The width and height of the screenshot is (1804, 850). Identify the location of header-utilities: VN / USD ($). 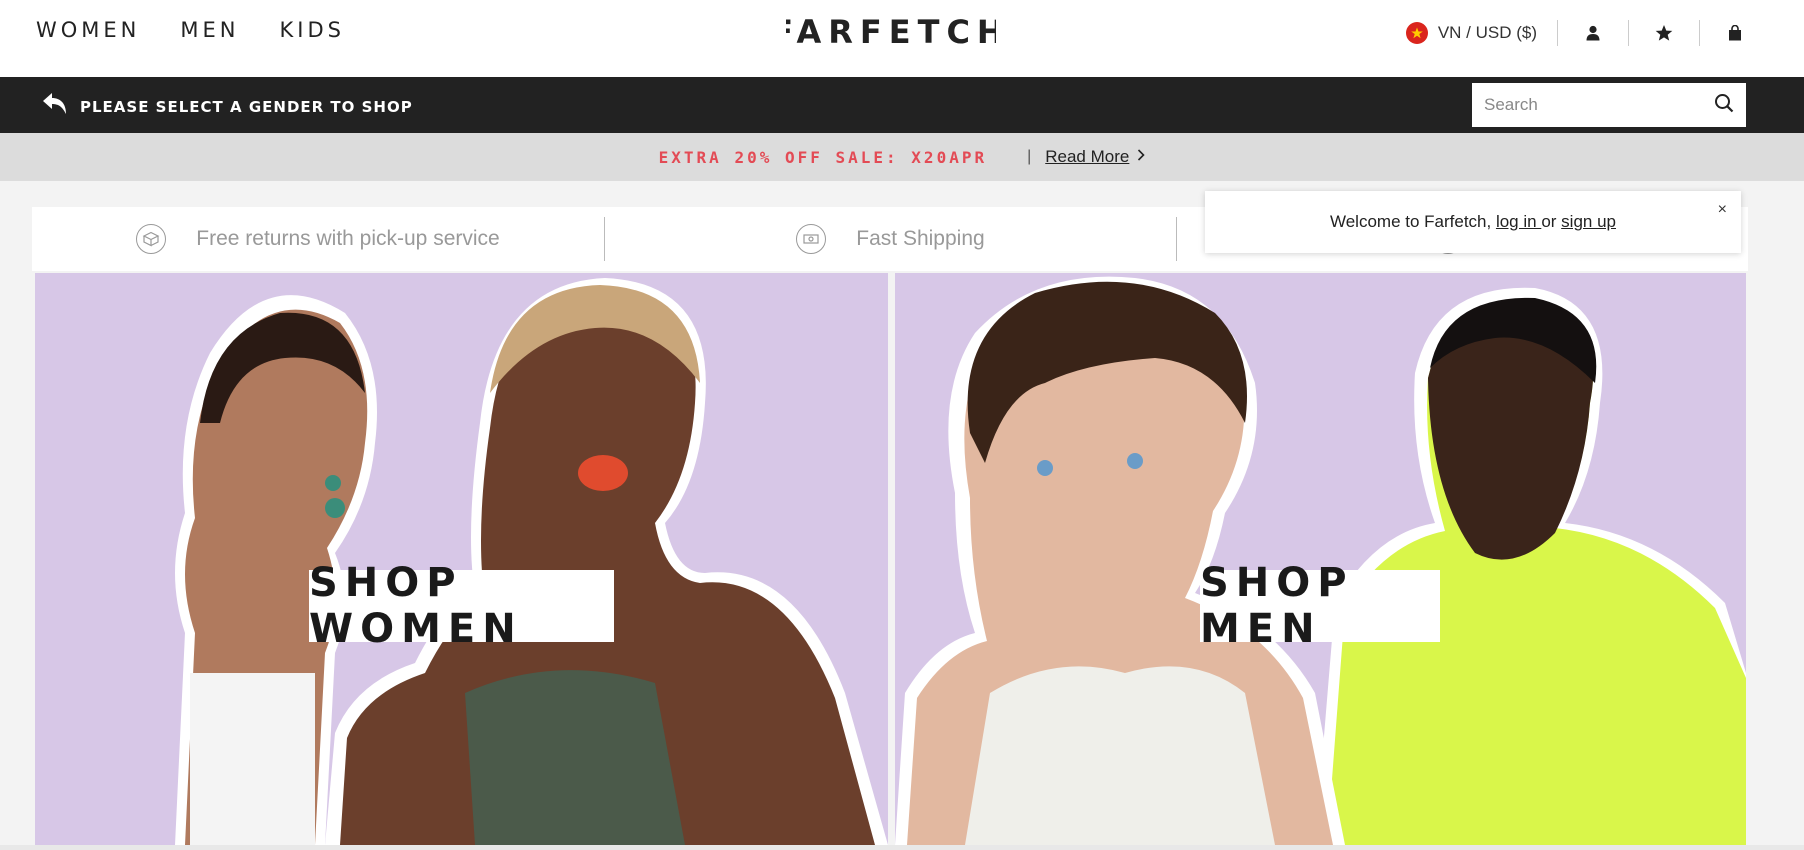
(1575, 33).